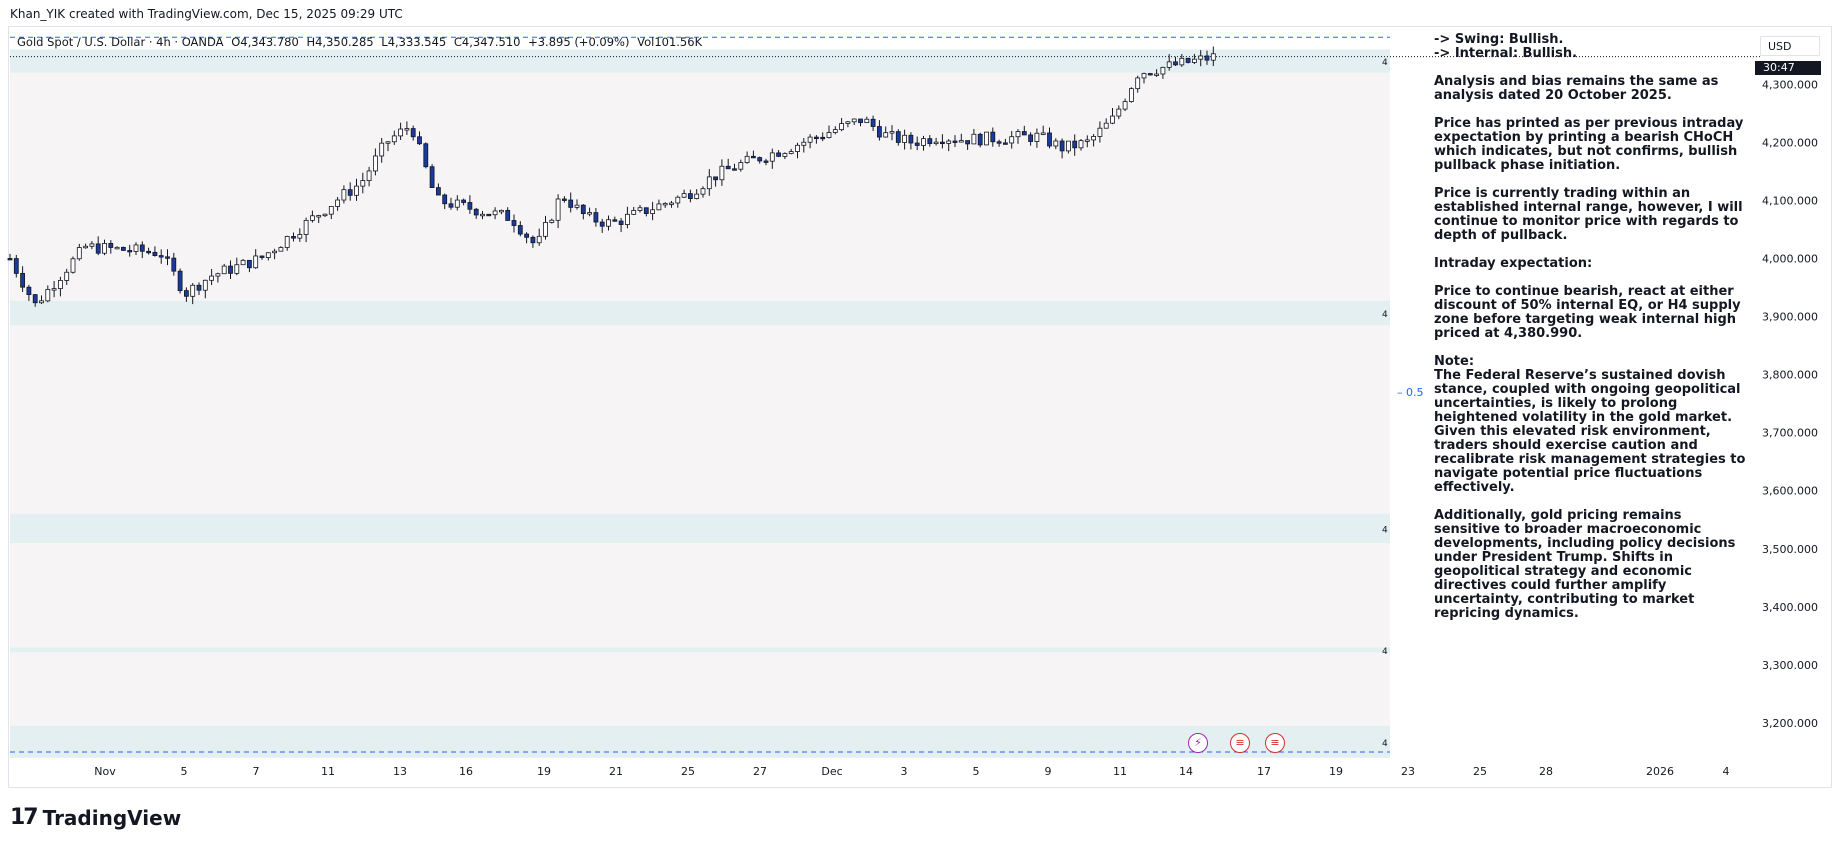 The image size is (1835, 845). What do you see at coordinates (120, 42) in the screenshot?
I see `symbol-name: Gold Spot / U.S. Dollar · 4h · OANDA` at bounding box center [120, 42].